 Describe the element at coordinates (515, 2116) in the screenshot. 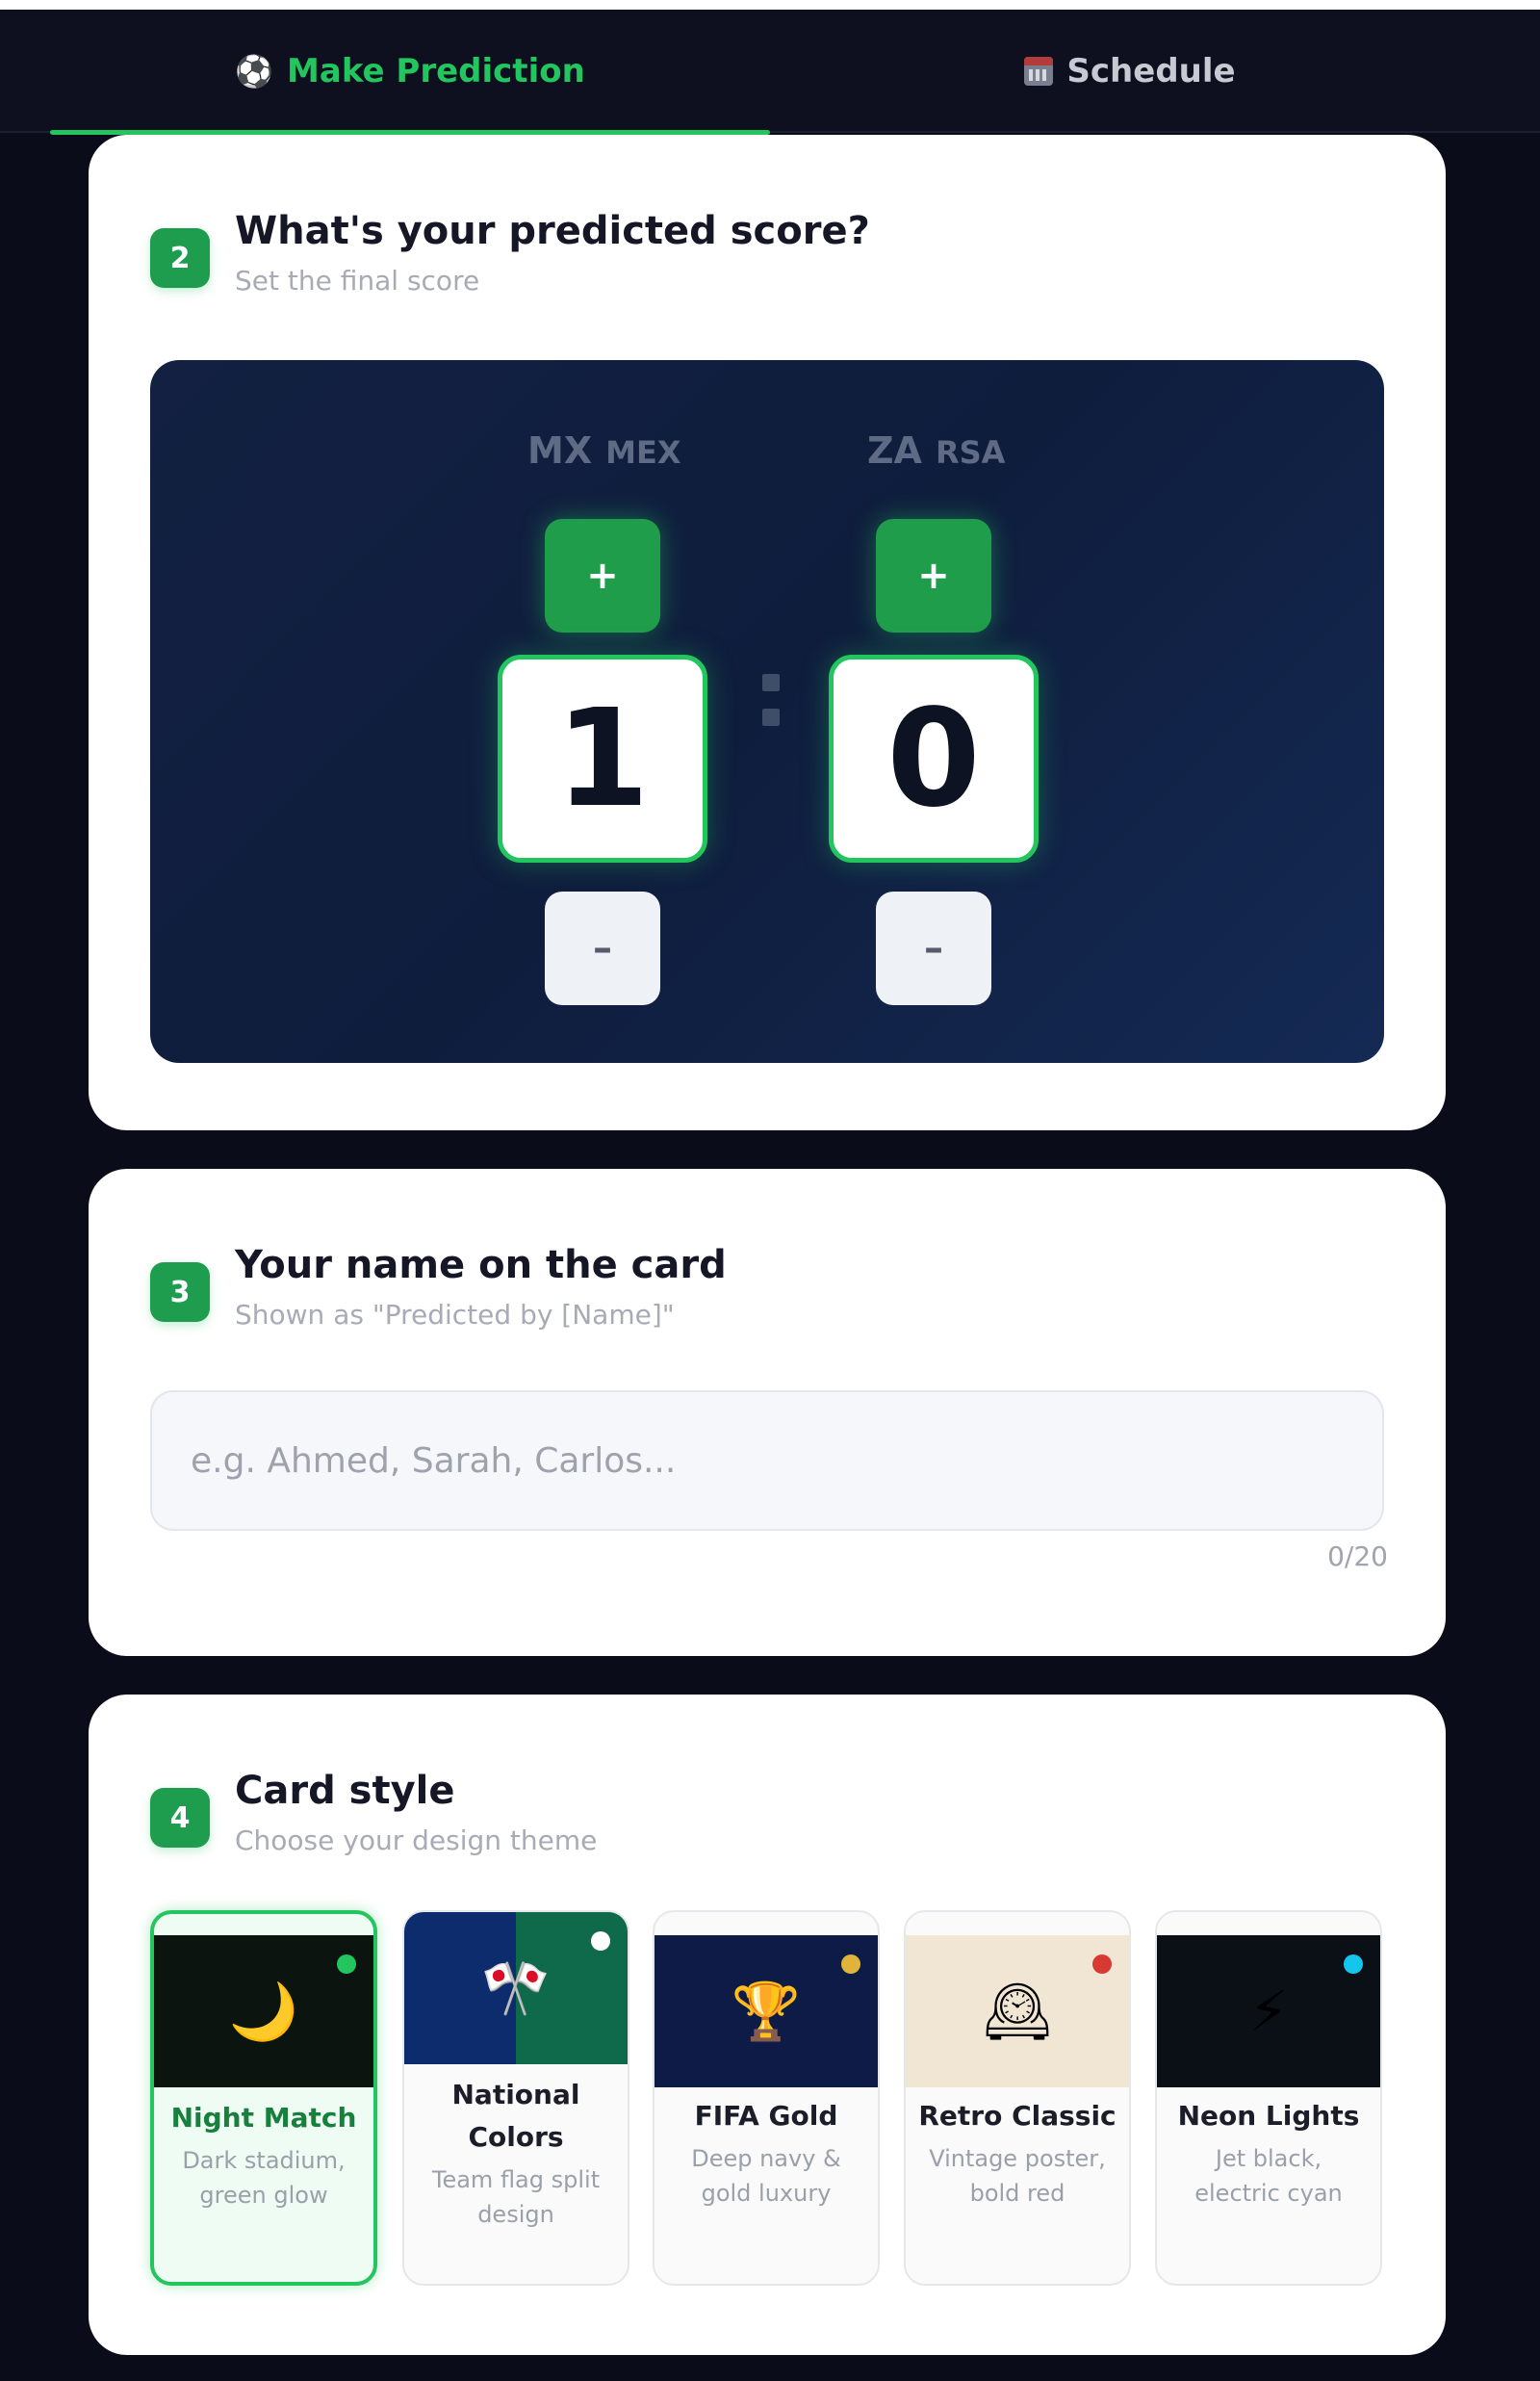

I see `style-name: National Colors` at that location.